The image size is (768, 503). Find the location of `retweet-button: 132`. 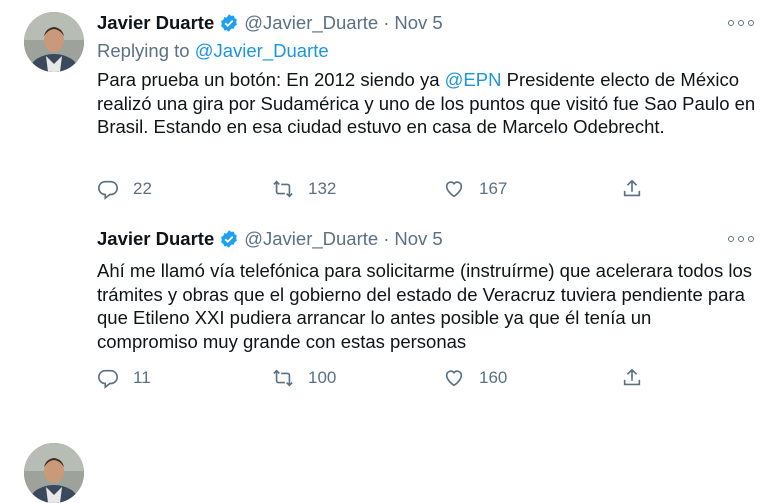

retweet-button: 132 is located at coordinates (304, 189).